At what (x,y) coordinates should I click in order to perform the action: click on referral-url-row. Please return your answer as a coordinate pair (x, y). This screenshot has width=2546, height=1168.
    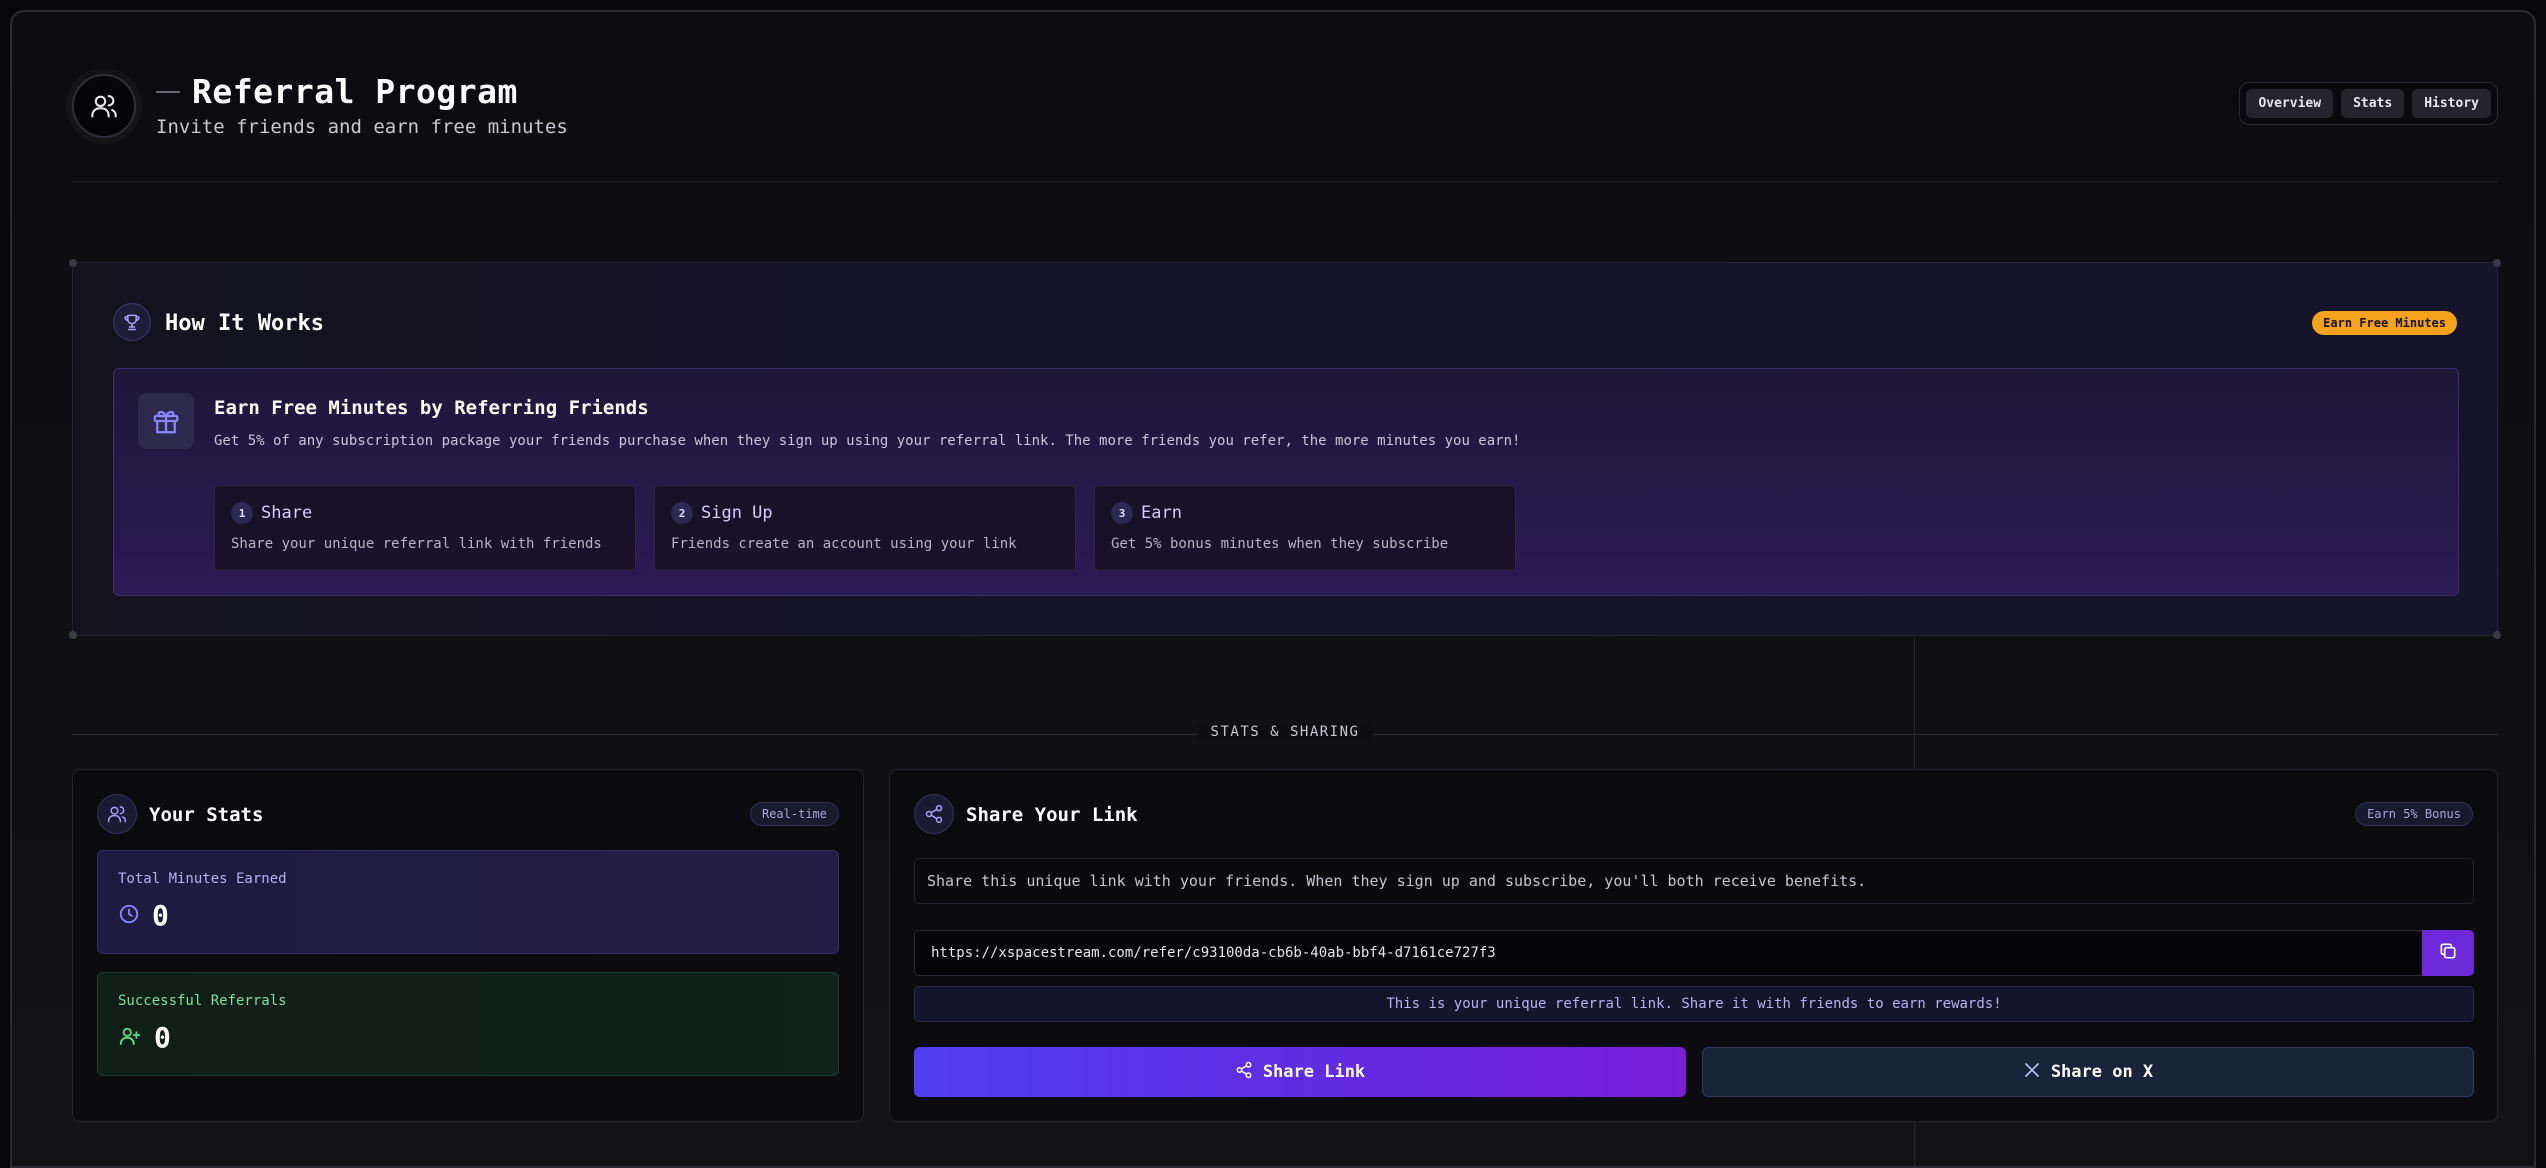
    Looking at the image, I should click on (1694, 953).